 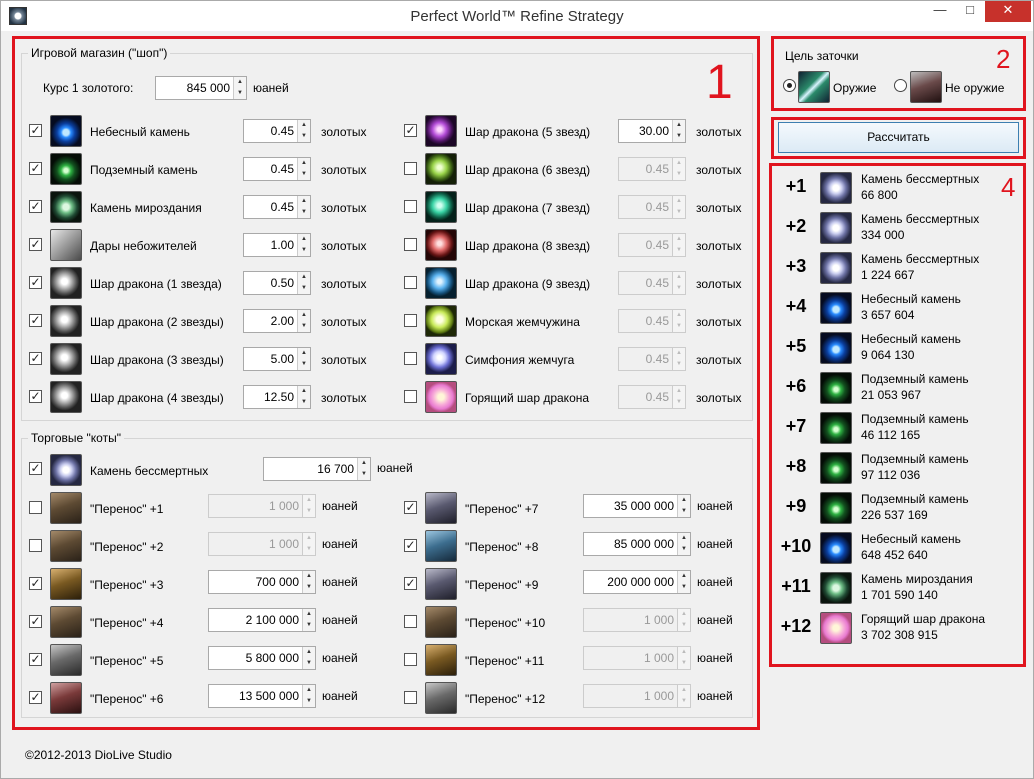 I want to click on transfer-price-input: 13 500 000 ▲ ▼, so click(x=262, y=696).